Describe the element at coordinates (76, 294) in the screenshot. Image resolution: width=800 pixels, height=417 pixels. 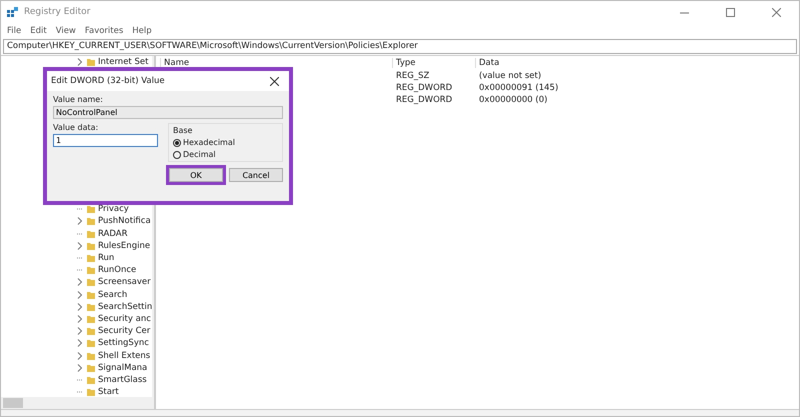
I see `tree-item: Search` at that location.